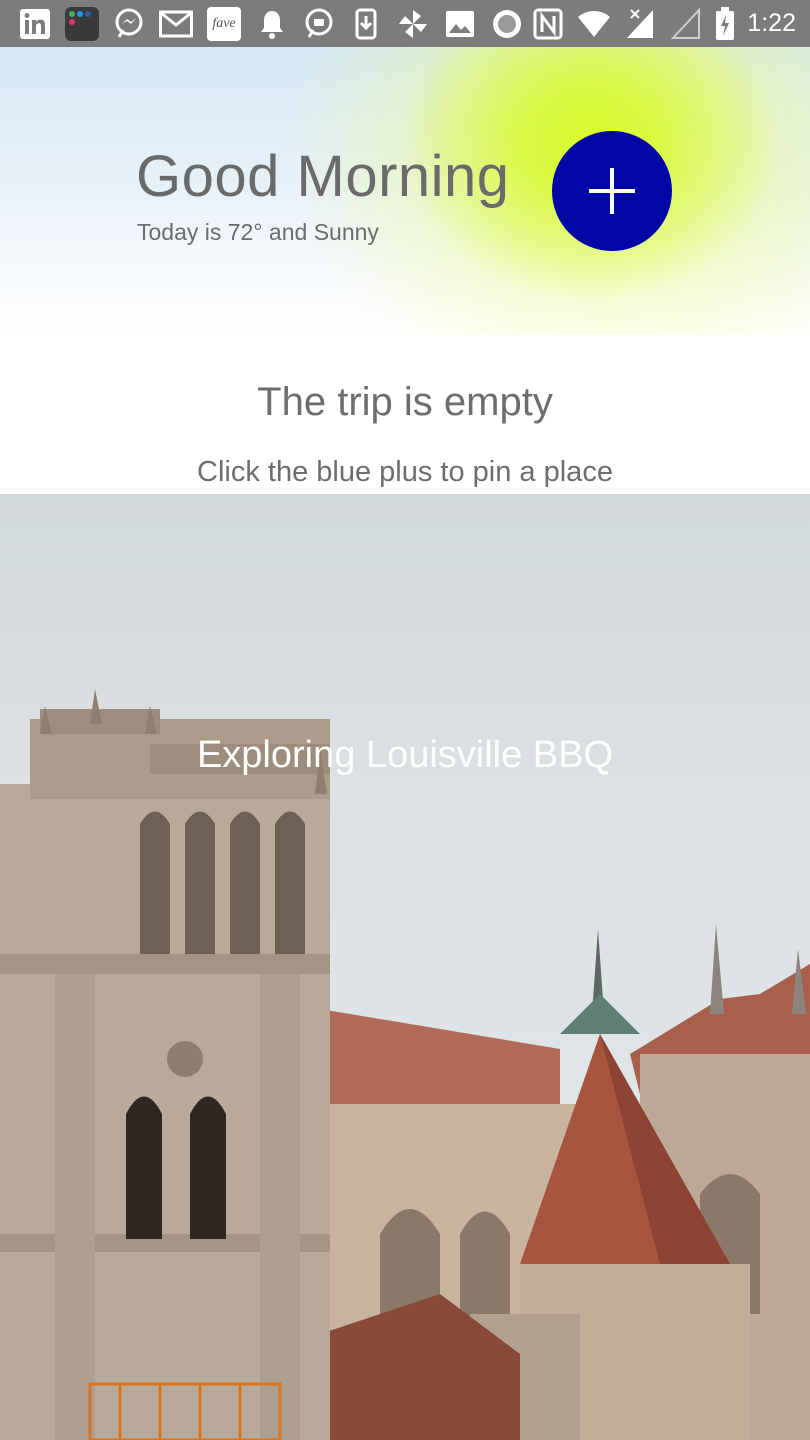  I want to click on system-status: 1:22, so click(663, 23).